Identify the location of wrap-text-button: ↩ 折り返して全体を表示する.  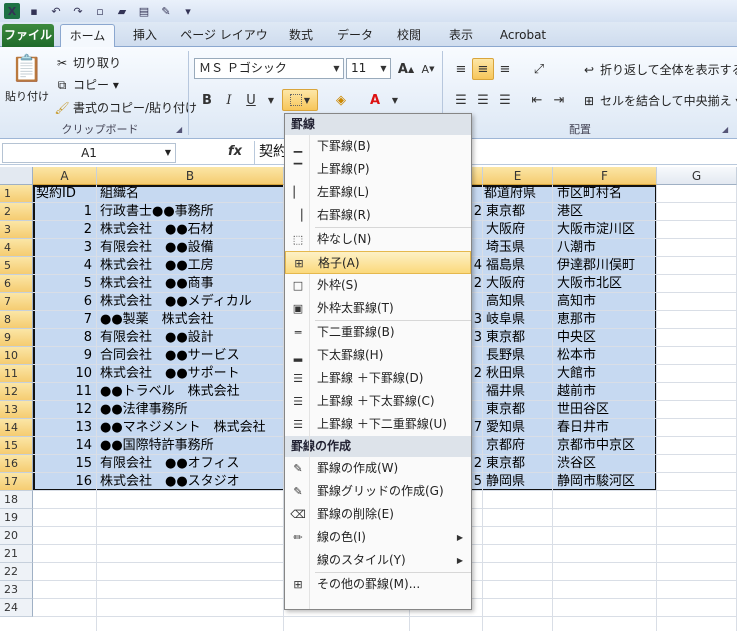
(659, 69).